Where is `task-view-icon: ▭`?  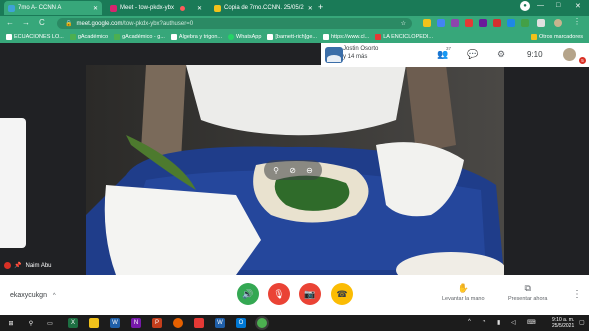 task-view-icon: ▭ is located at coordinates (50, 323).